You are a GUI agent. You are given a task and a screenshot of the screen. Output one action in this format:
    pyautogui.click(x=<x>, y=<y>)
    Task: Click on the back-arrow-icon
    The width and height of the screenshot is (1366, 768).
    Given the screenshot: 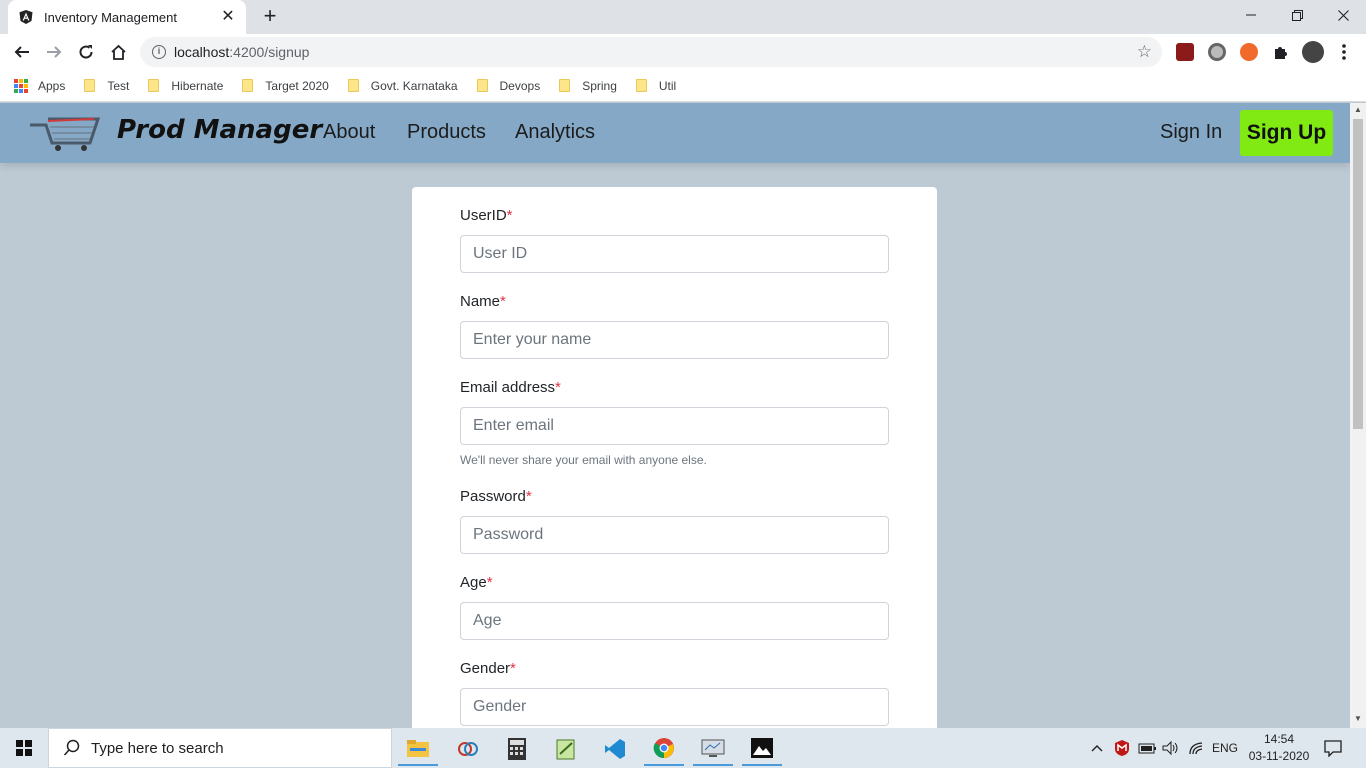 What is the action you would take?
    pyautogui.click(x=22, y=52)
    